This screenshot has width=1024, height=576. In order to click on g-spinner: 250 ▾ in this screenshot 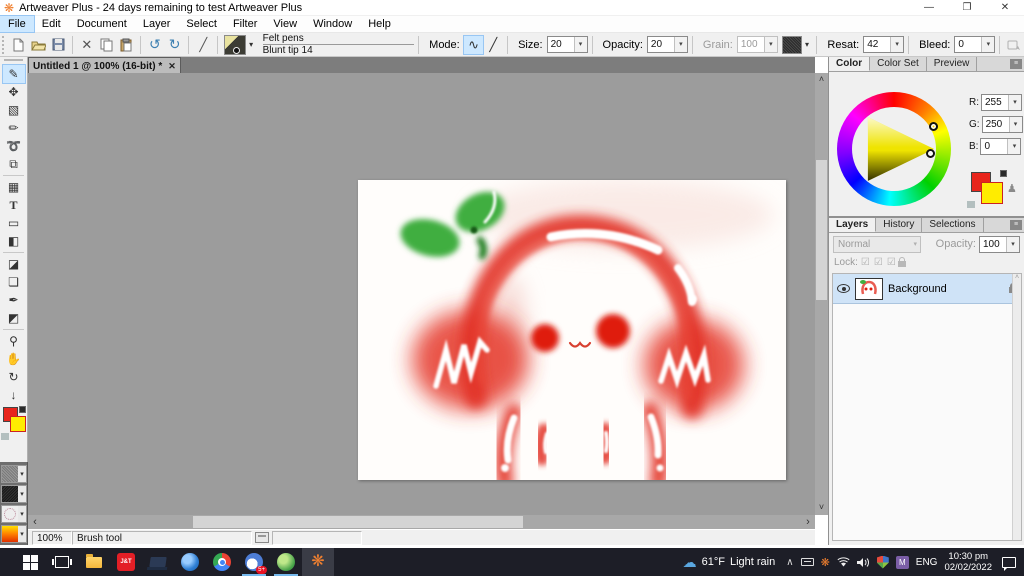, I will do `click(1002, 124)`.